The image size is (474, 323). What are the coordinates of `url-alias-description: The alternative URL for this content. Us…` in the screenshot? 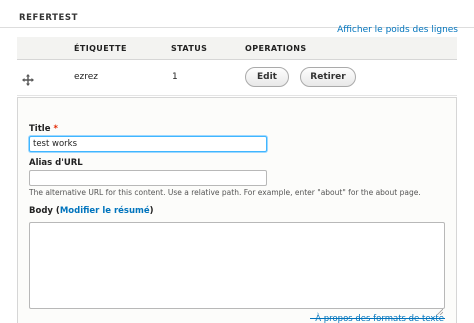 It's located at (225, 192).